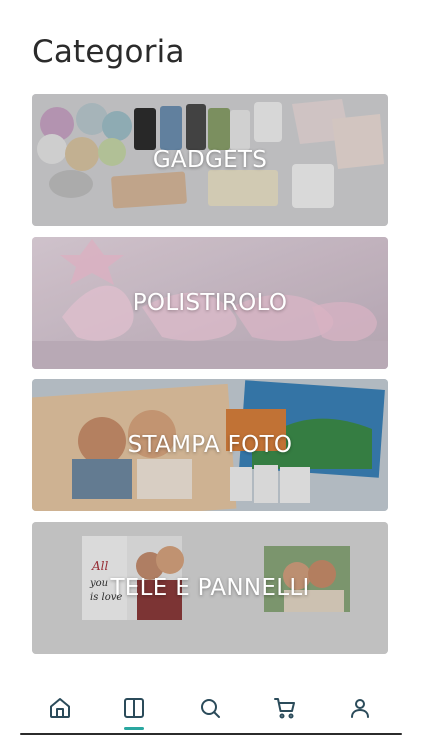 This screenshot has width=422, height=750. I want to click on nav-cart, so click(285, 714).